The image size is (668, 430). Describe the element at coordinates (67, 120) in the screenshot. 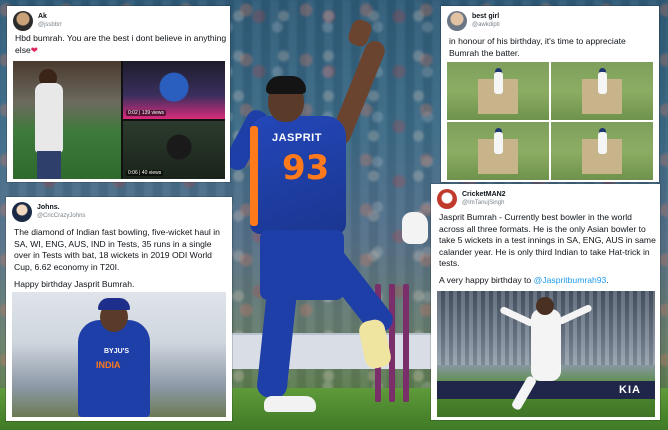

I see `photo-thumbnail` at that location.